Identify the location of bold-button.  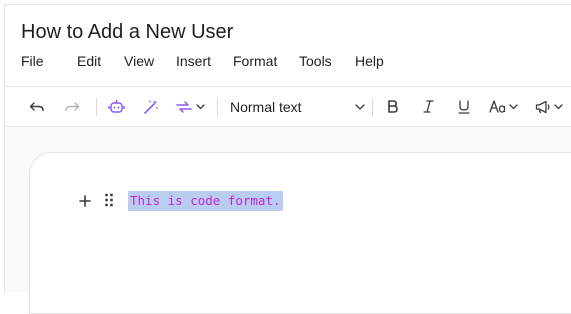
(392, 106).